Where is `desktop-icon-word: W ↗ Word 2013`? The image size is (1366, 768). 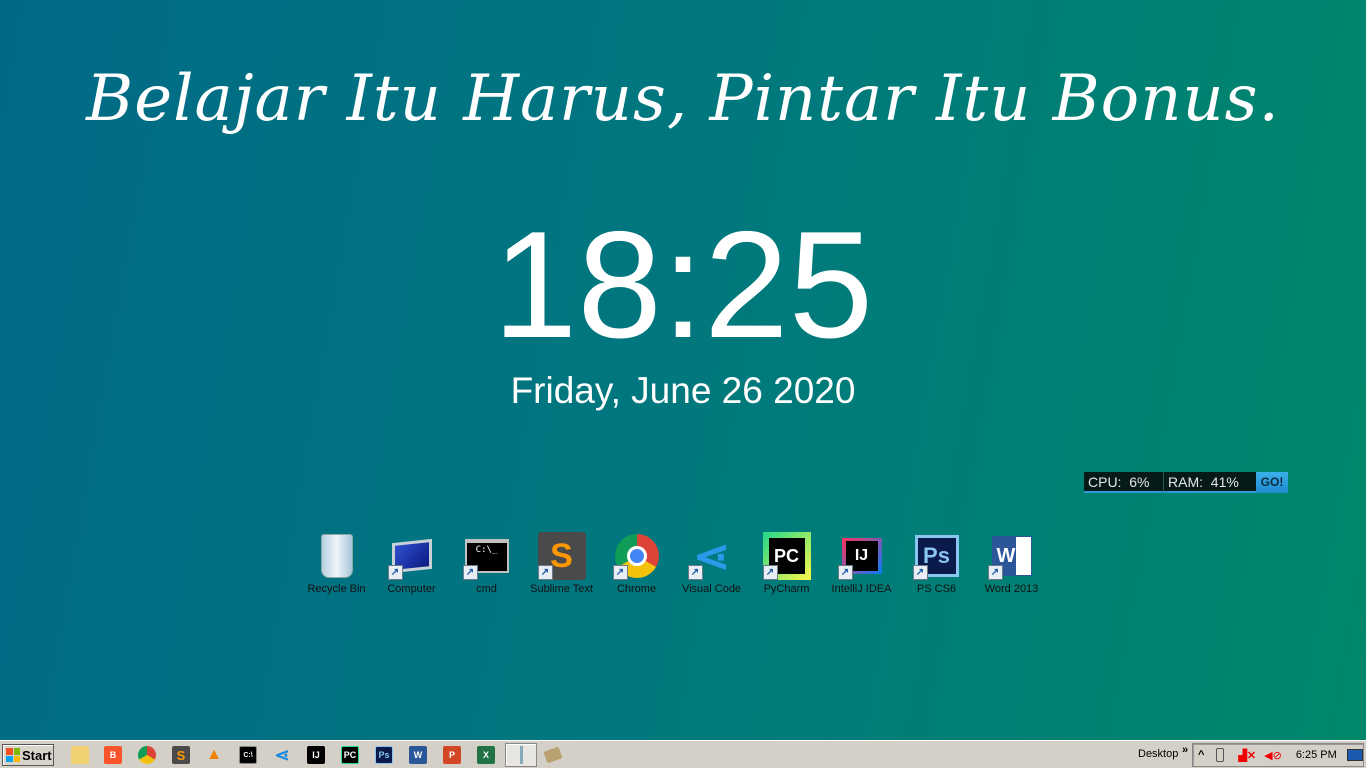 desktop-icon-word: W ↗ Word 2013 is located at coordinates (1011, 563).